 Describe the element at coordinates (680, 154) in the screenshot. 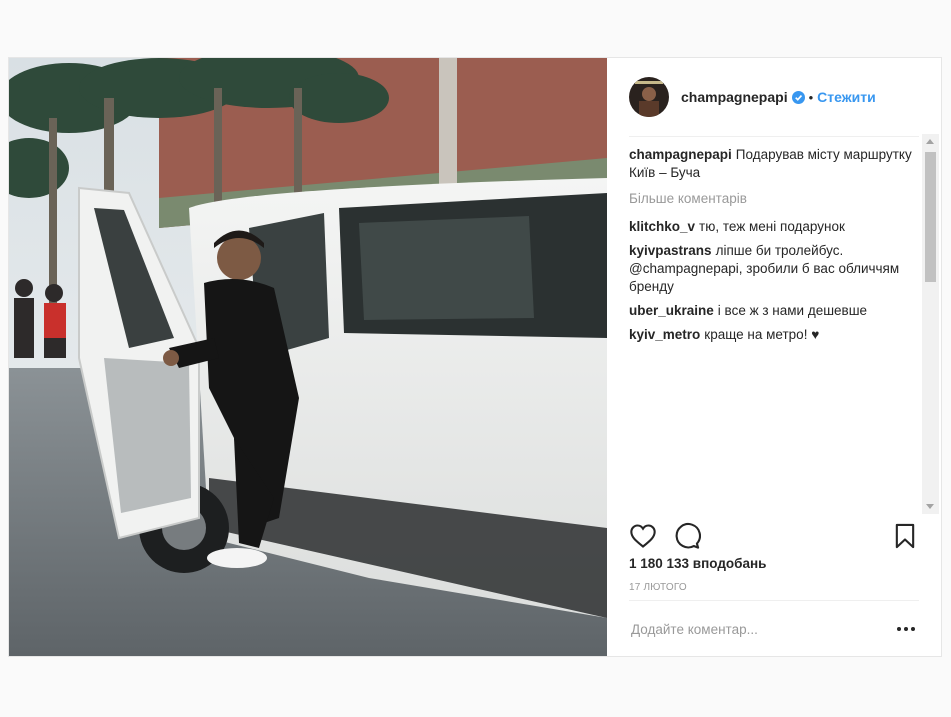

I see `caption-username: champagnepapi` at that location.